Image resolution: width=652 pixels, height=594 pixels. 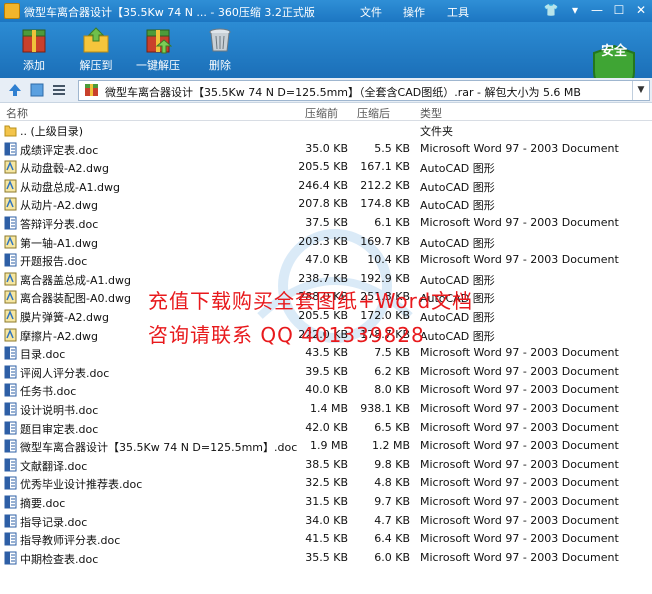 I want to click on file-row: .. (上级目录) 文件夹, so click(x=326, y=130).